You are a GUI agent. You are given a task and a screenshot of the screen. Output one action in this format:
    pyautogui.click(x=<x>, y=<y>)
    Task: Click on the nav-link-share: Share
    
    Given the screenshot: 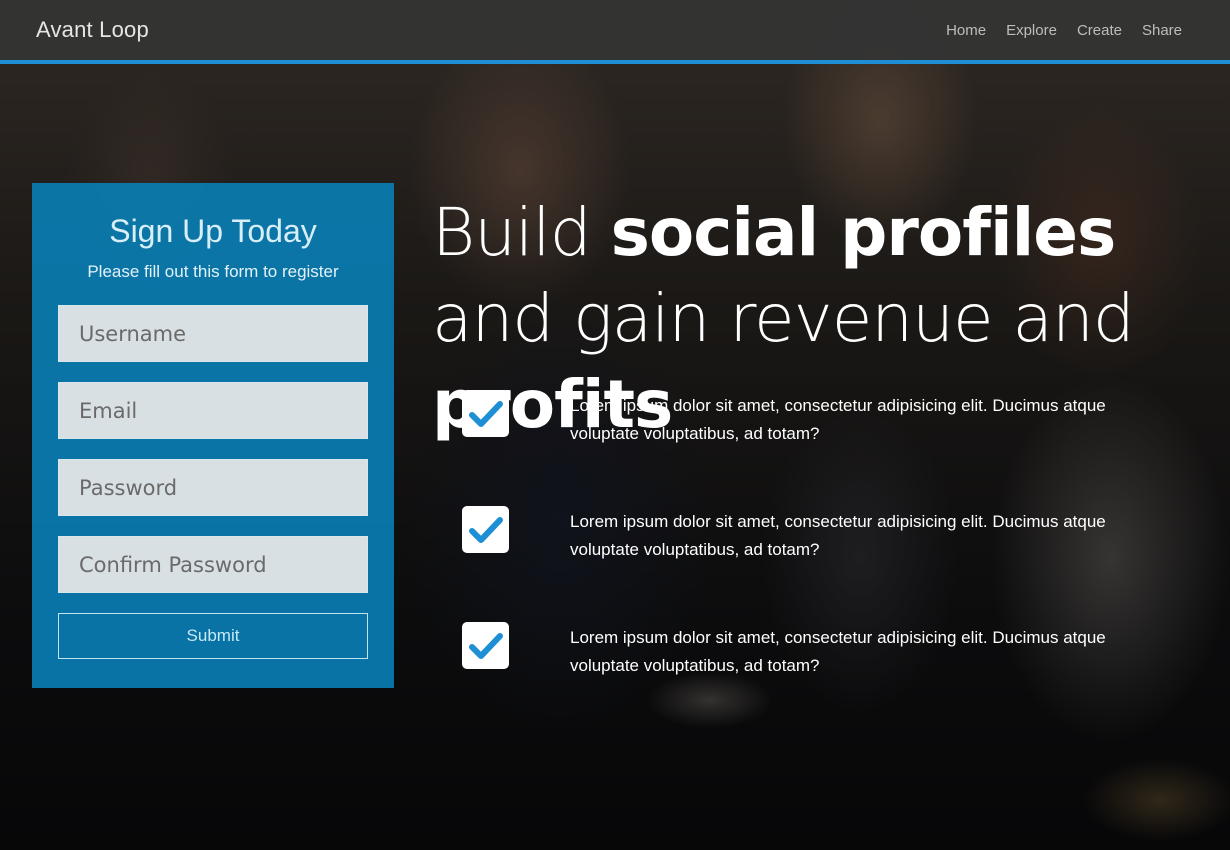 What is the action you would take?
    pyautogui.click(x=1162, y=30)
    